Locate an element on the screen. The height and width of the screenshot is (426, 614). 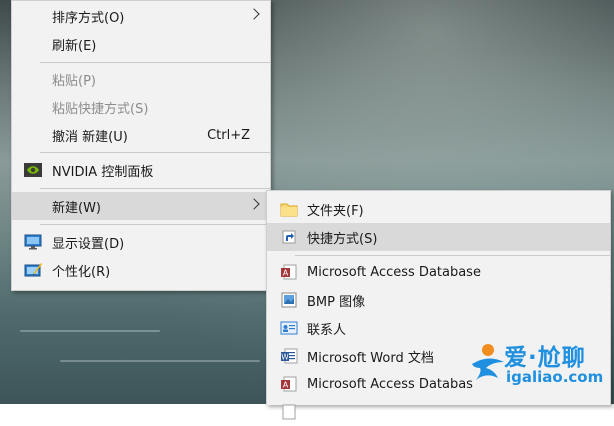
submenu-item-shortcut: 快捷方式(S) is located at coordinates (438, 237).